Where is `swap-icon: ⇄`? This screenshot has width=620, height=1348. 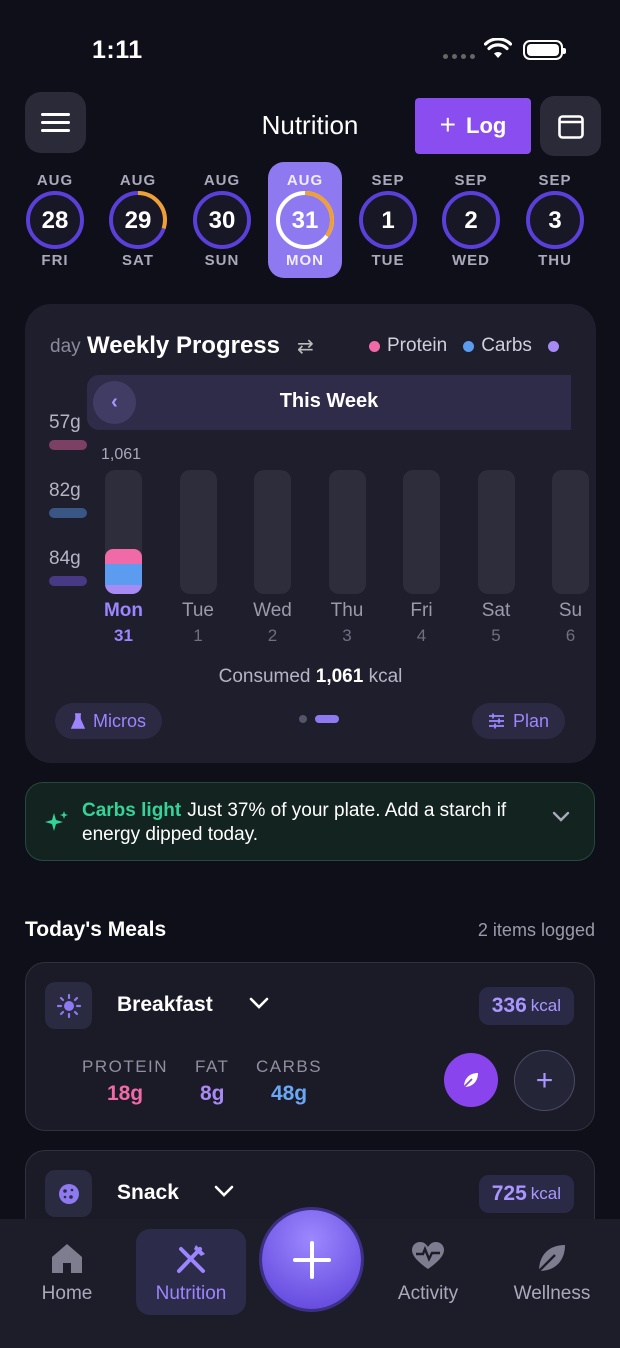 swap-icon: ⇄ is located at coordinates (305, 346).